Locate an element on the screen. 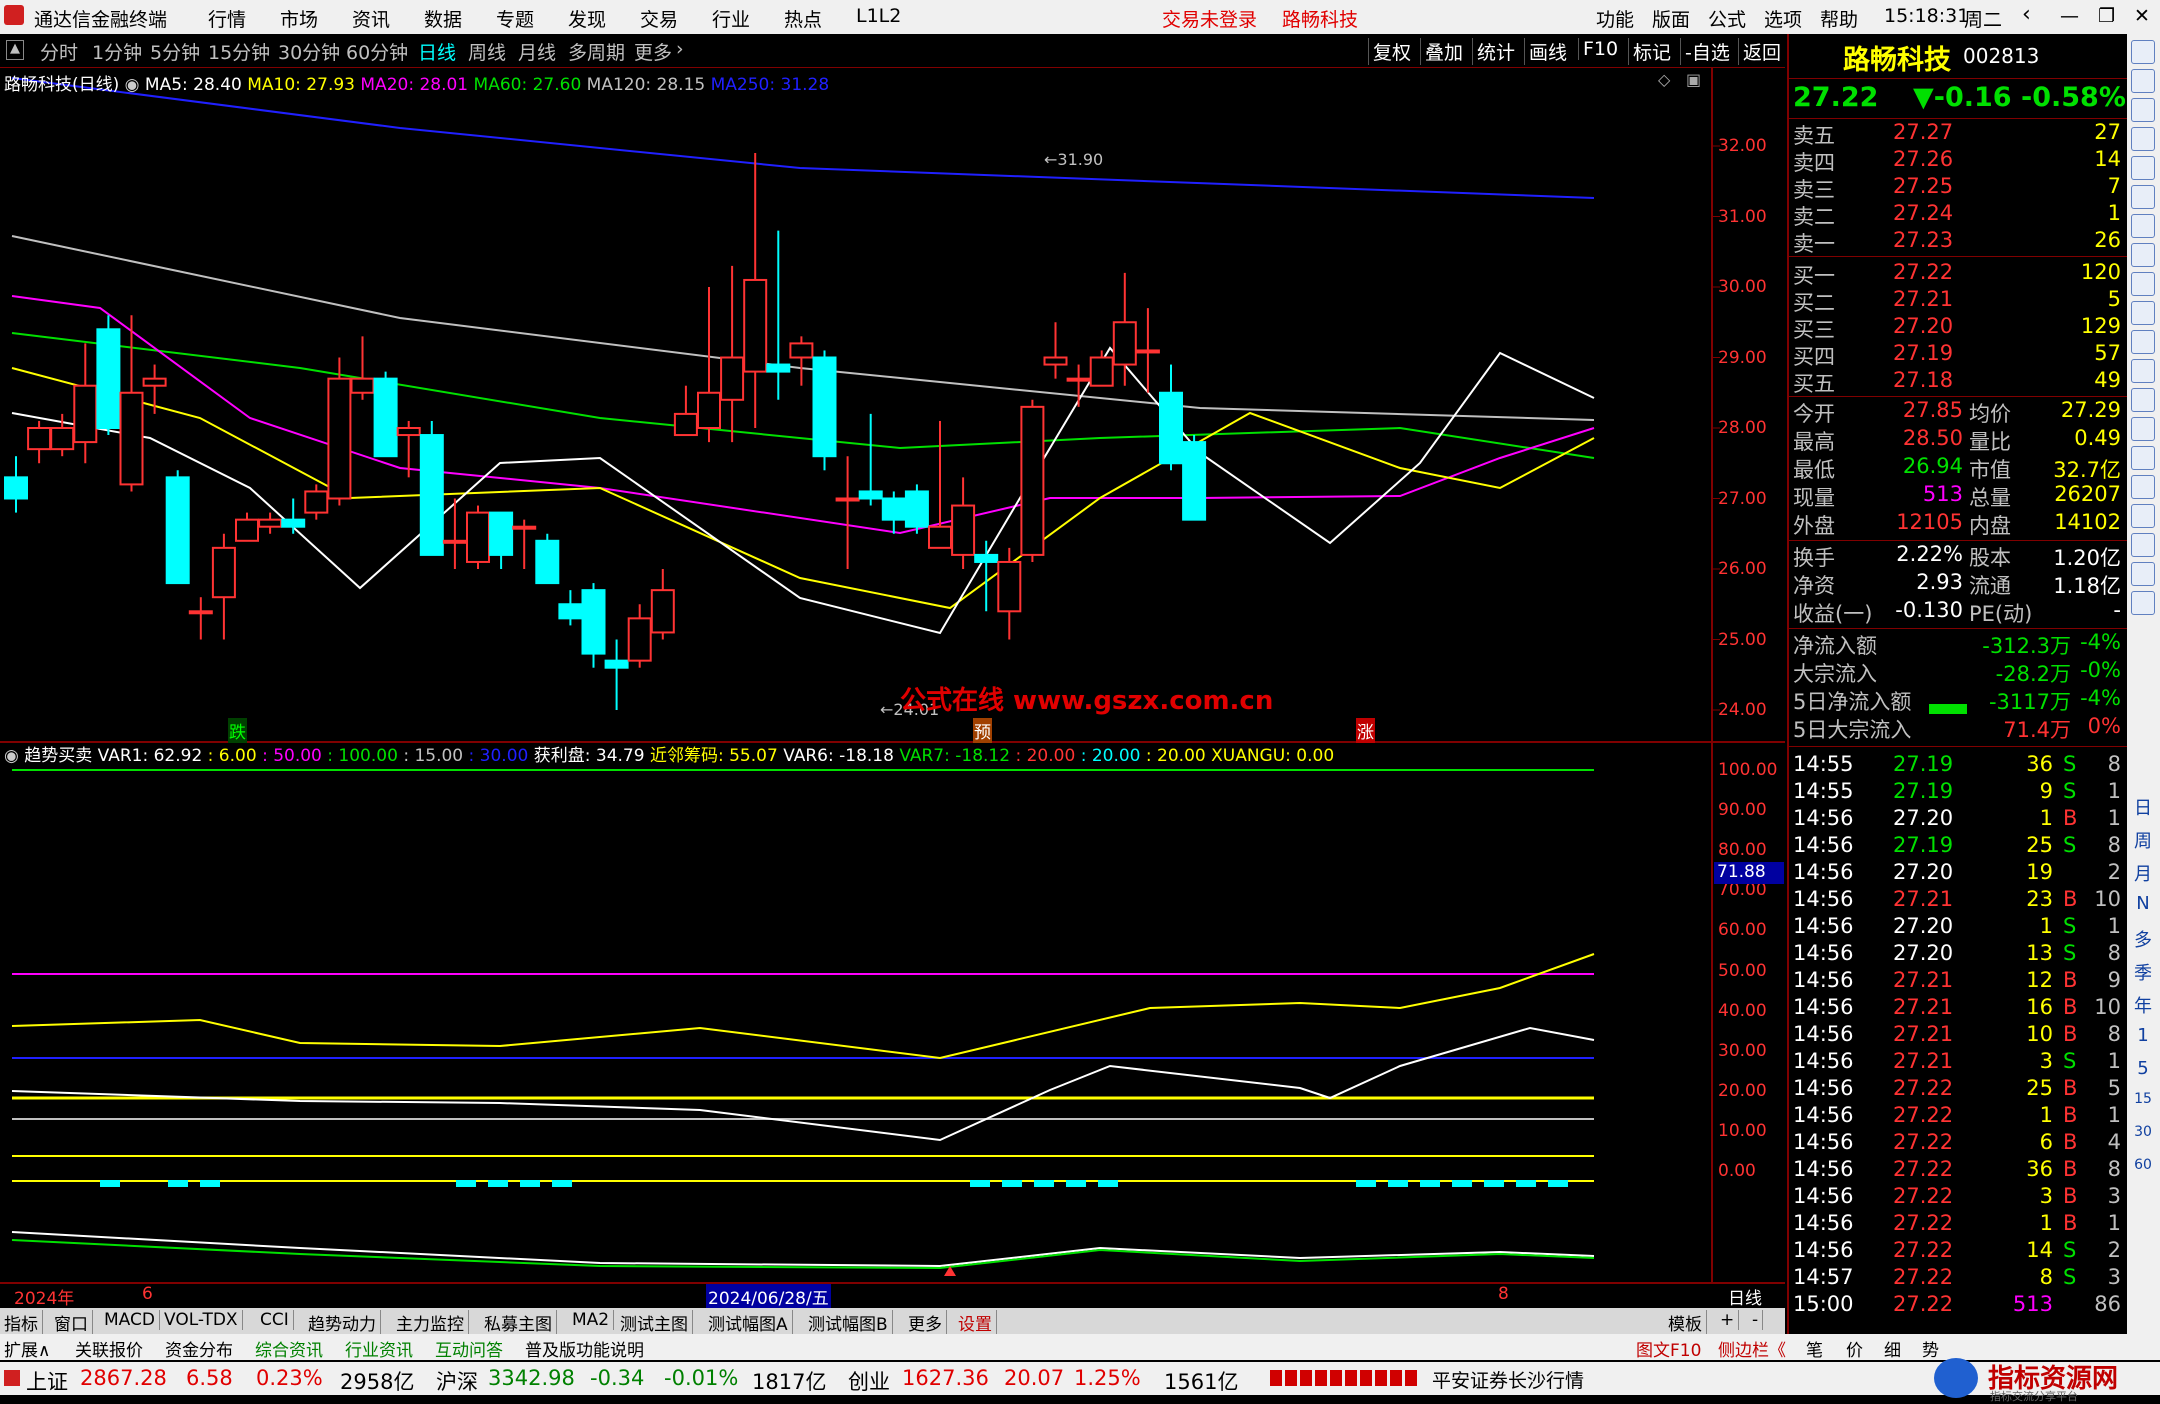 The image size is (2160, 1404). ext-right-3: 价 is located at coordinates (1854, 1348).